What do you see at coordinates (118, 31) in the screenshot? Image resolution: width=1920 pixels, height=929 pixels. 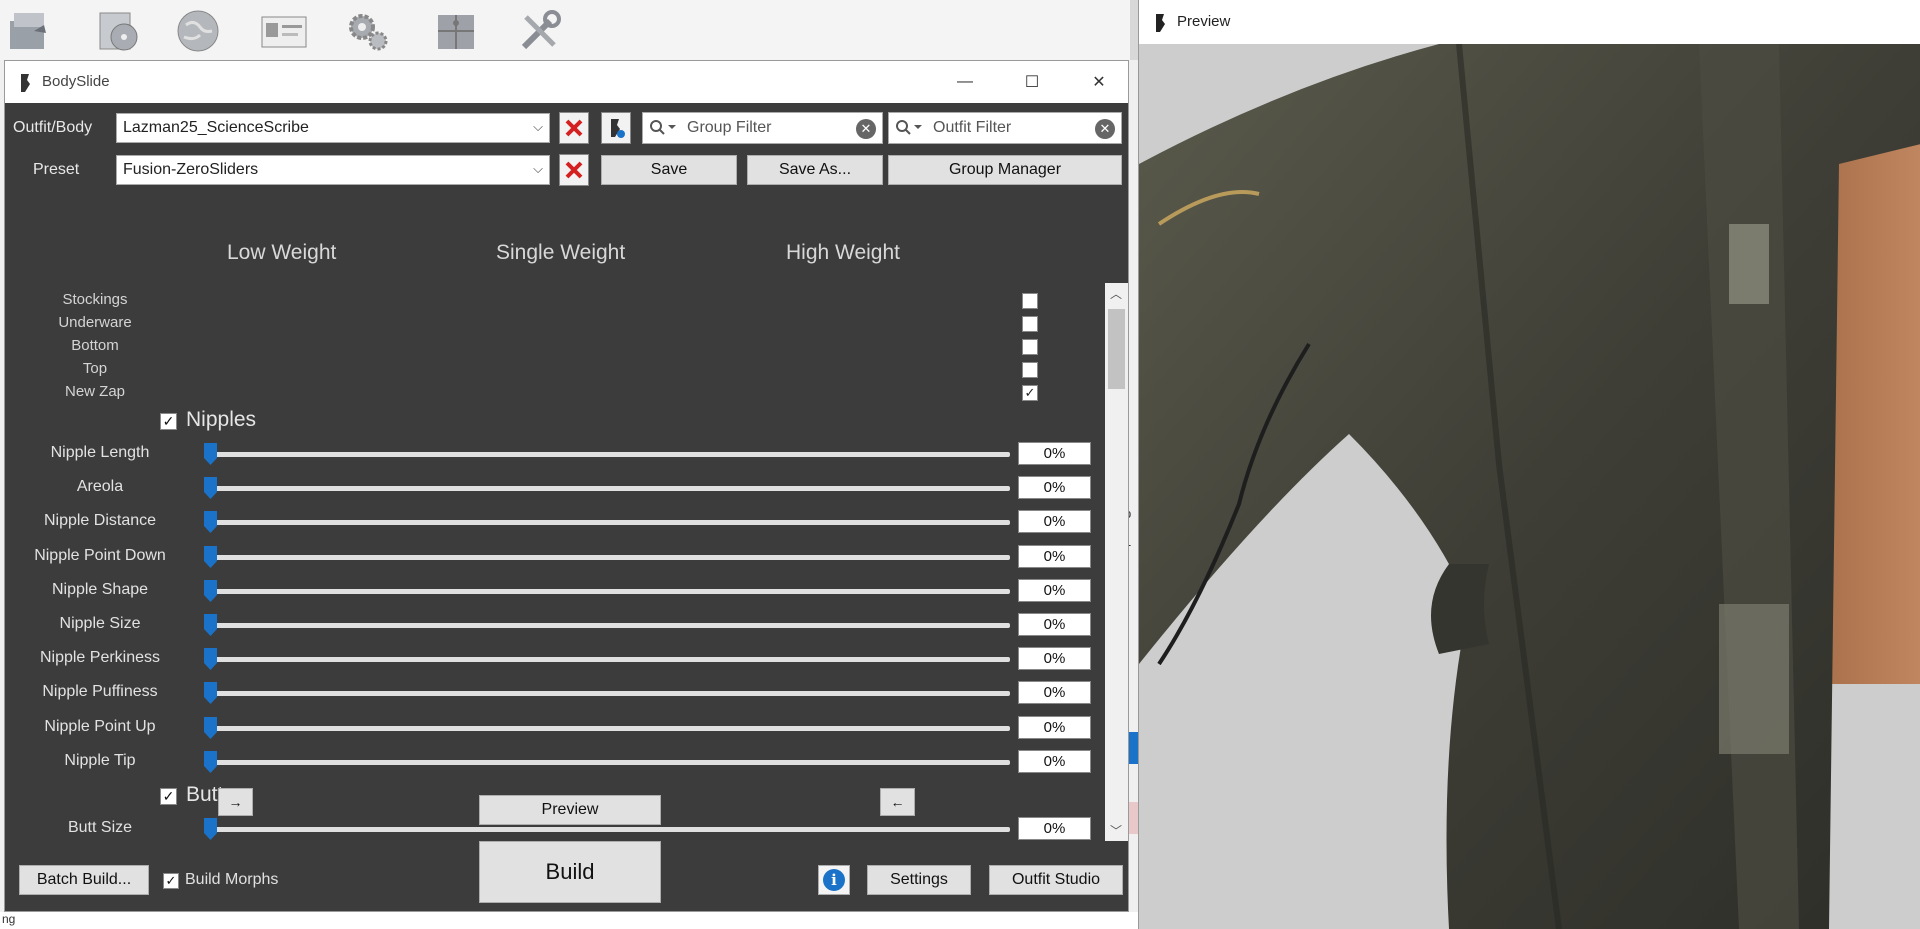 I see `disc-icon` at bounding box center [118, 31].